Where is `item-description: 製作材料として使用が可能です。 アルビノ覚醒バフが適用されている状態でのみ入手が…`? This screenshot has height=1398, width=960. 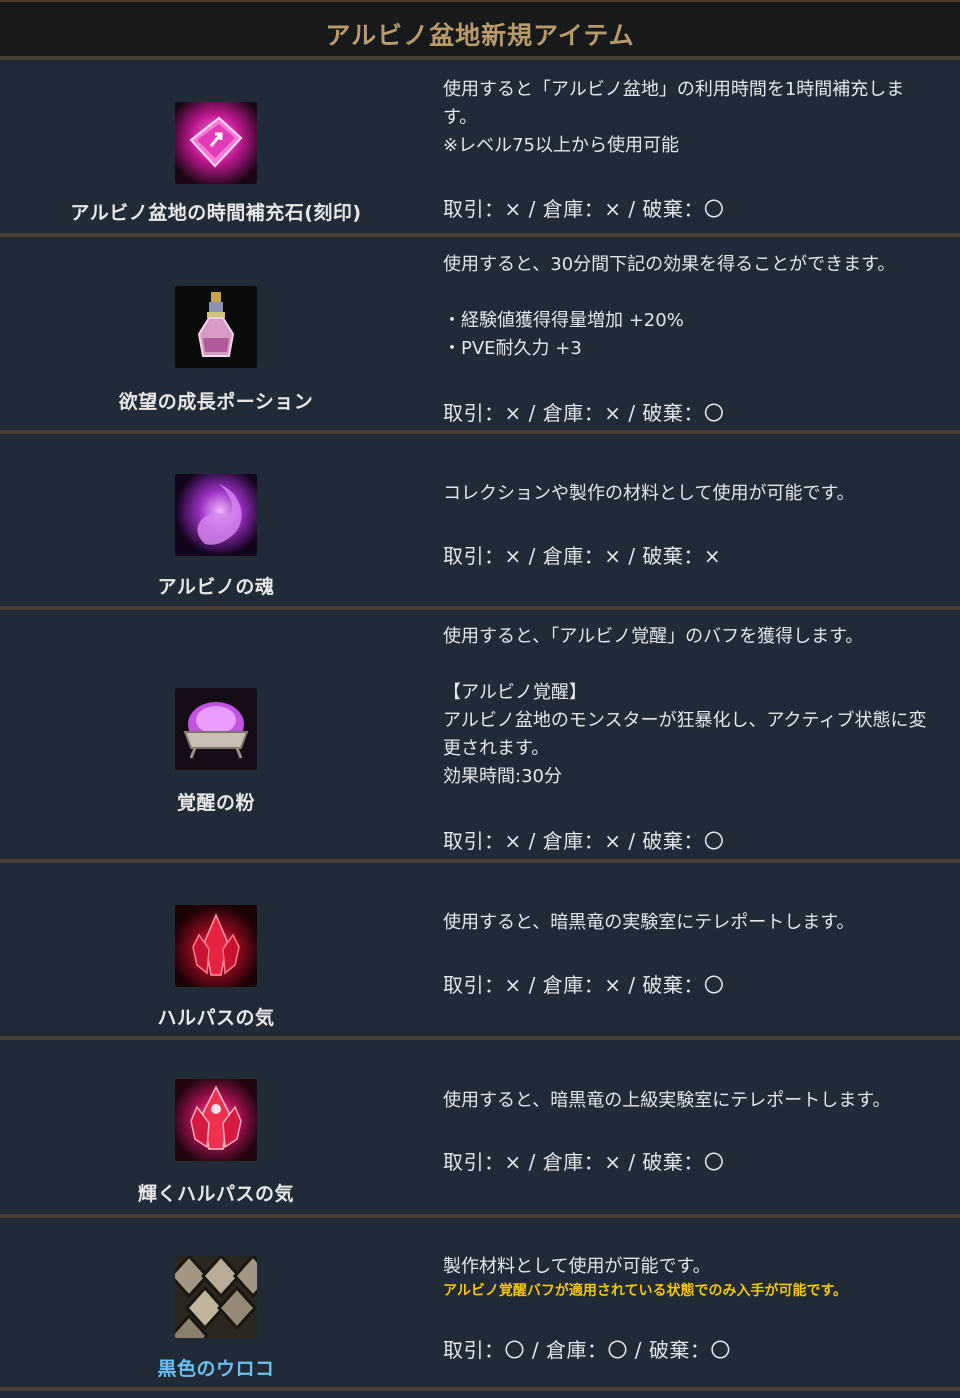 item-description: 製作材料として使用が可能です。 アルビノ覚醒バフが適用されている状態でのみ入手が… is located at coordinates (697, 1277).